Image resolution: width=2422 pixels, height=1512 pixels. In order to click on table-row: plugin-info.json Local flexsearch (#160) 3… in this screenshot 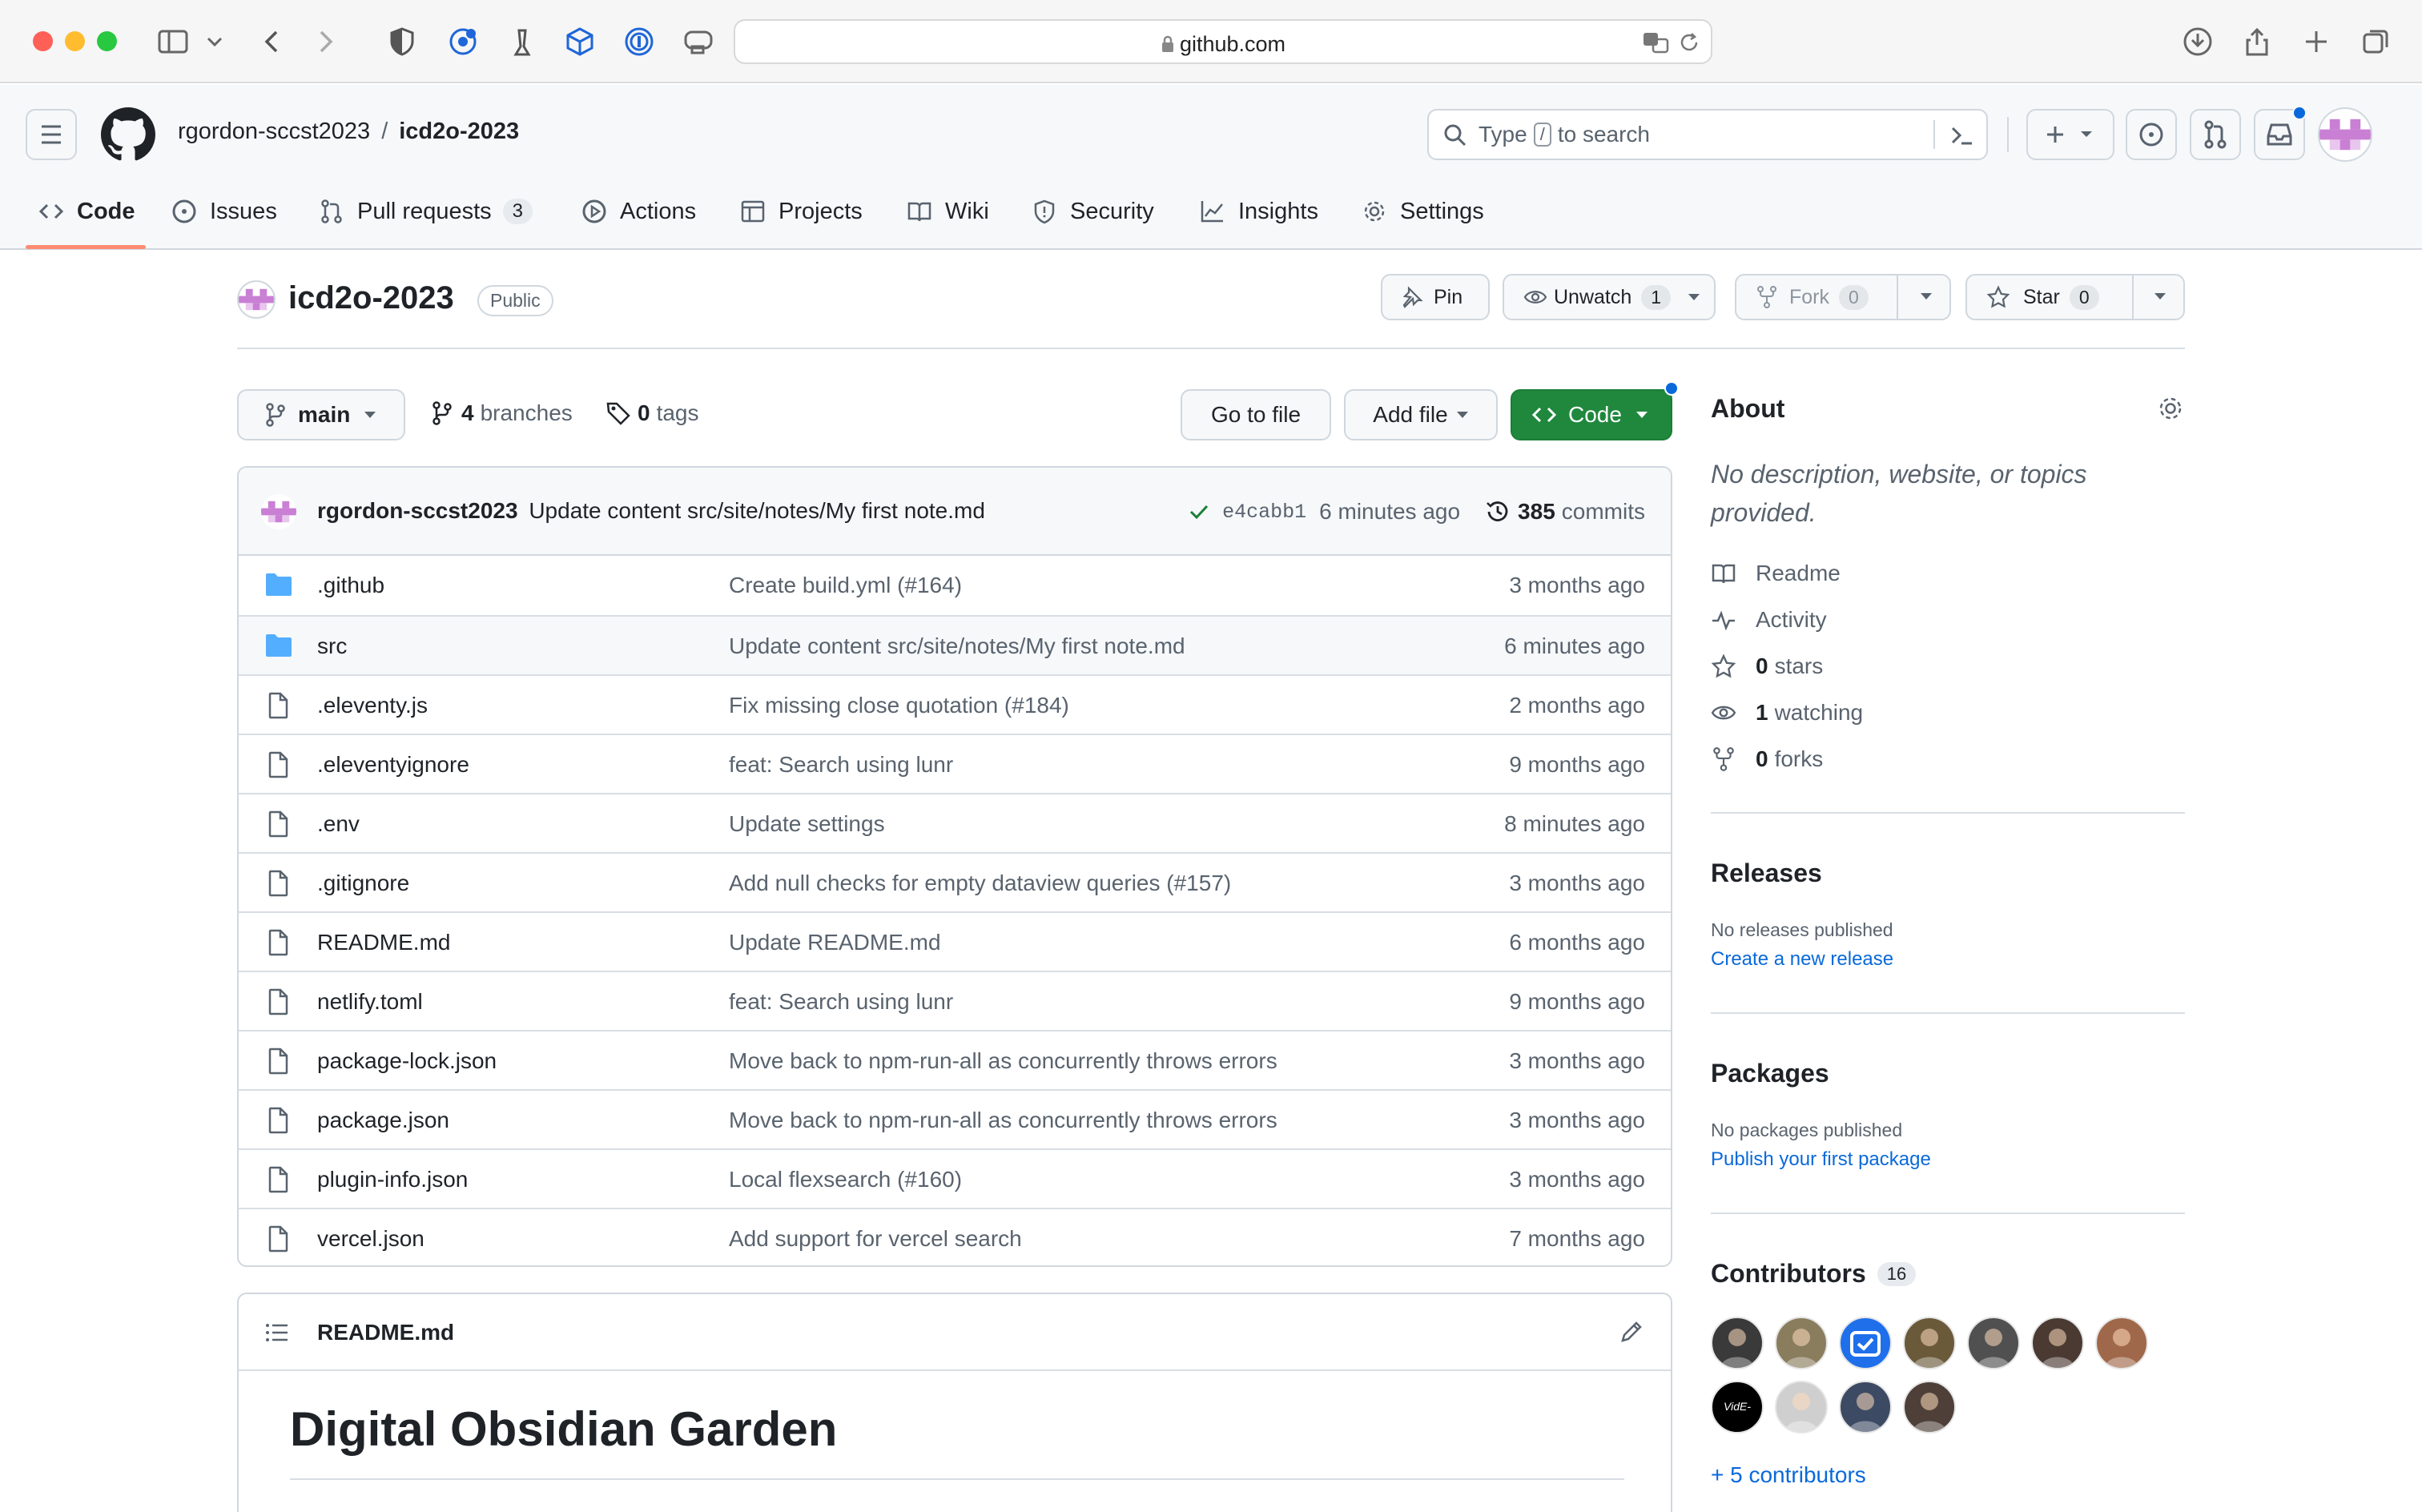, I will do `click(955, 1178)`.